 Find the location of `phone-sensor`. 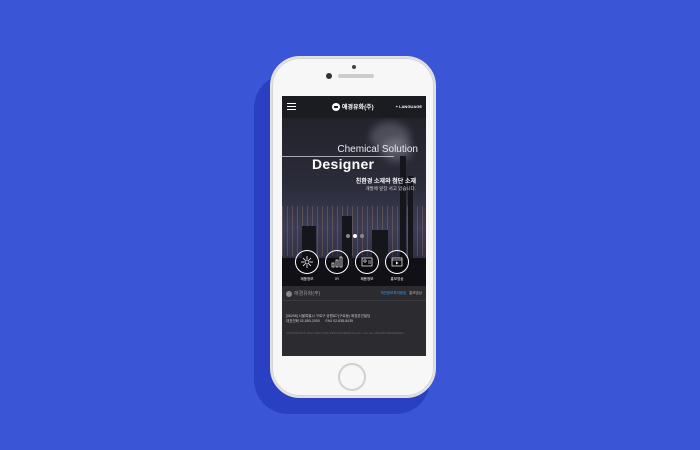

phone-sensor is located at coordinates (354, 67).